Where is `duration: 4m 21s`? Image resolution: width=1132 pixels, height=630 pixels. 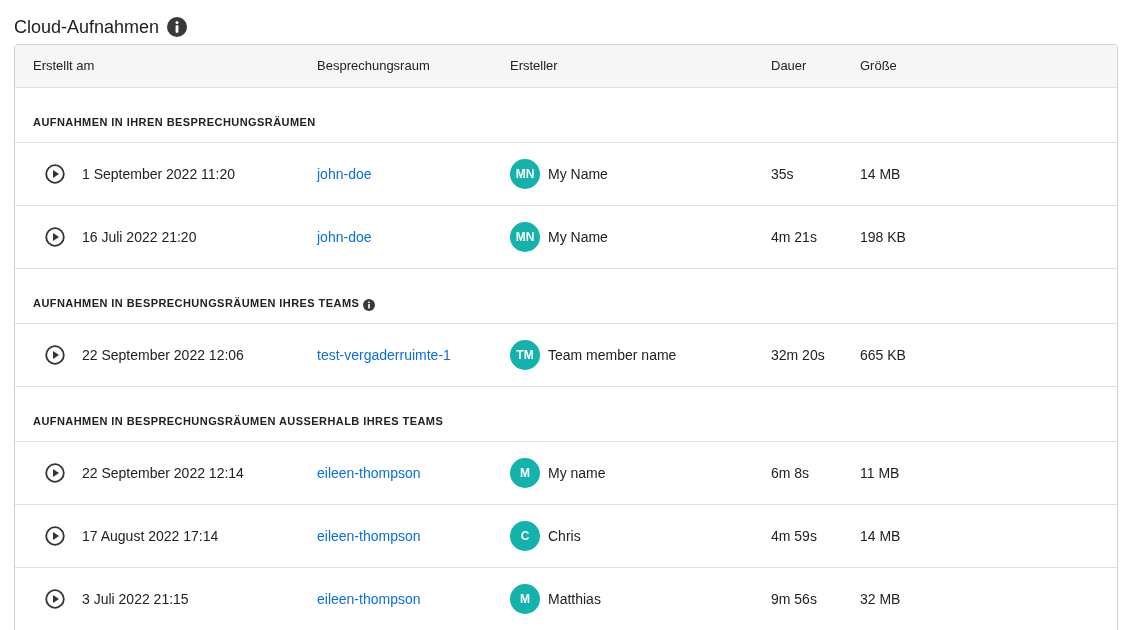
duration: 4m 21s is located at coordinates (794, 236).